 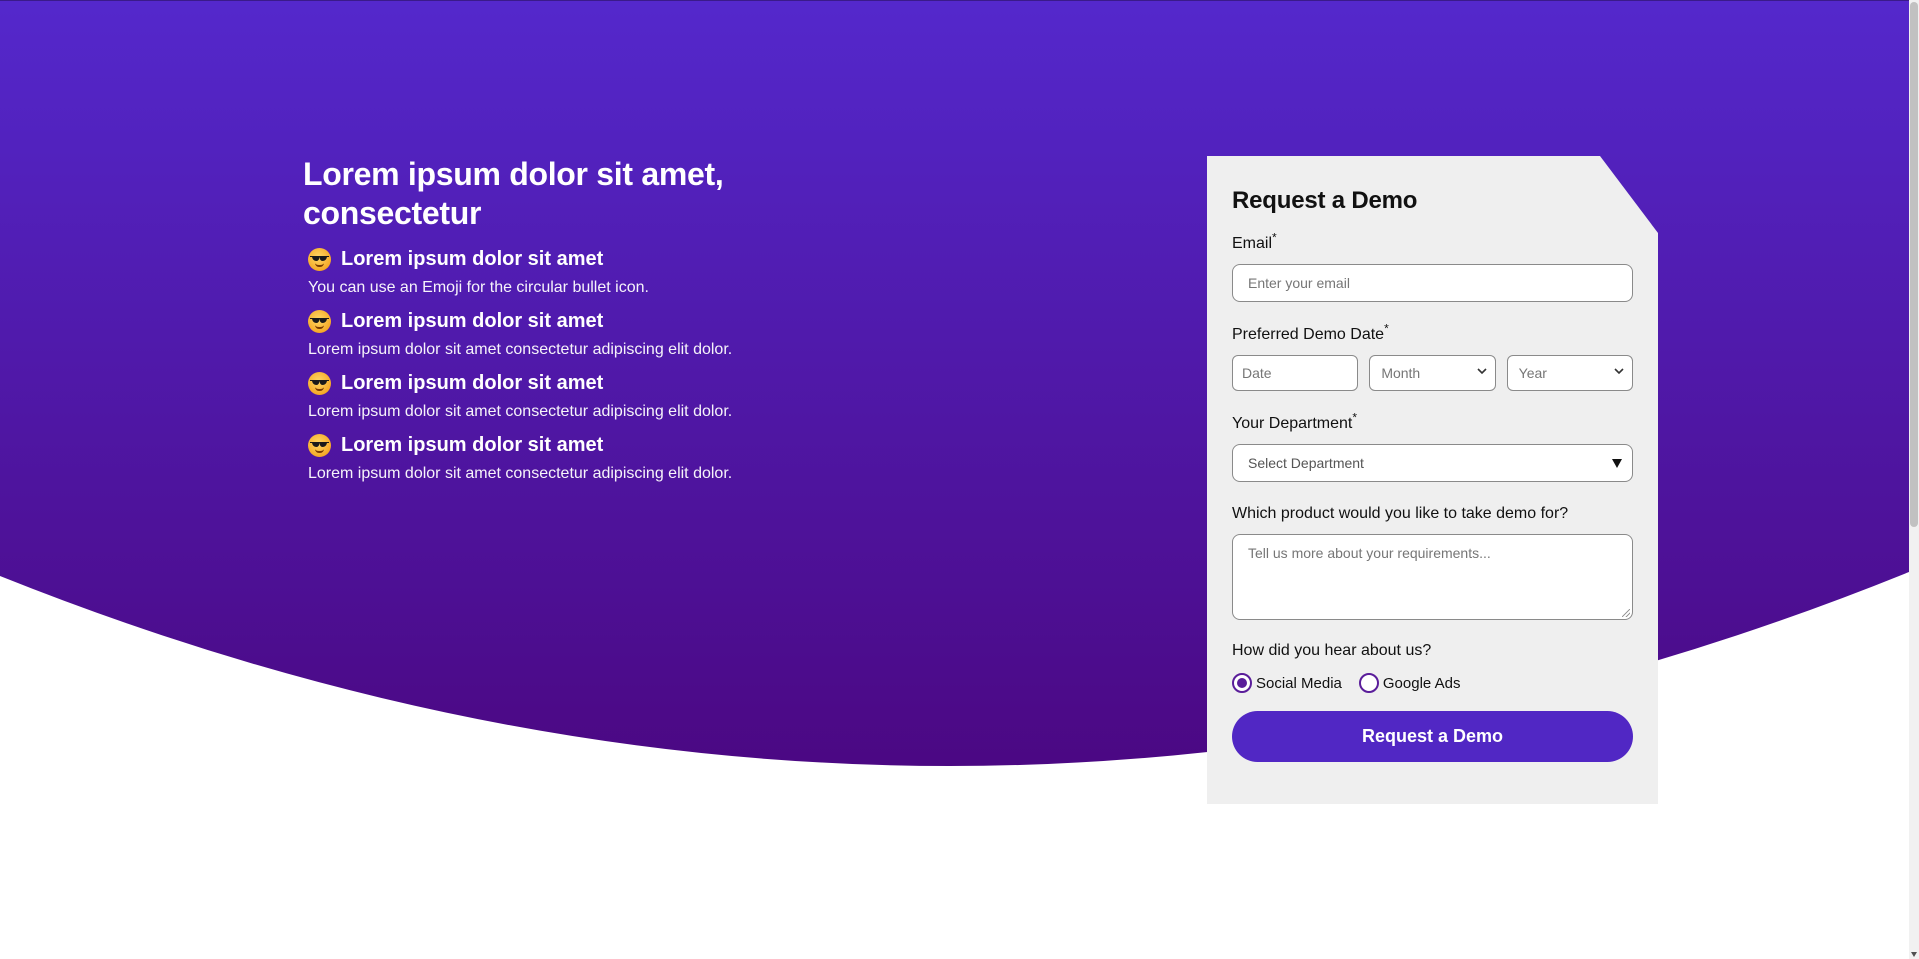 I want to click on scroll-down-arrow-icon, so click(x=1914, y=954).